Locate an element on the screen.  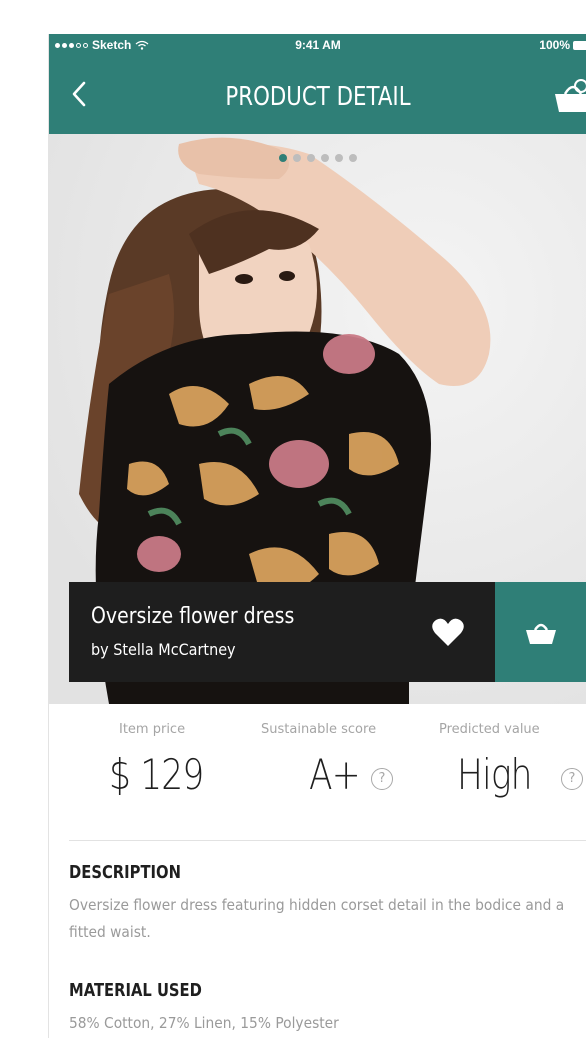
metric-label: Item price is located at coordinates (152, 729).